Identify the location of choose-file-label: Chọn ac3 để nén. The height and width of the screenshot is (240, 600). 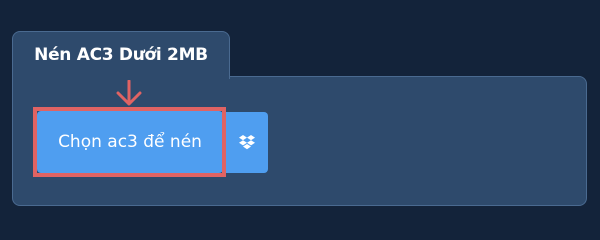
(130, 142).